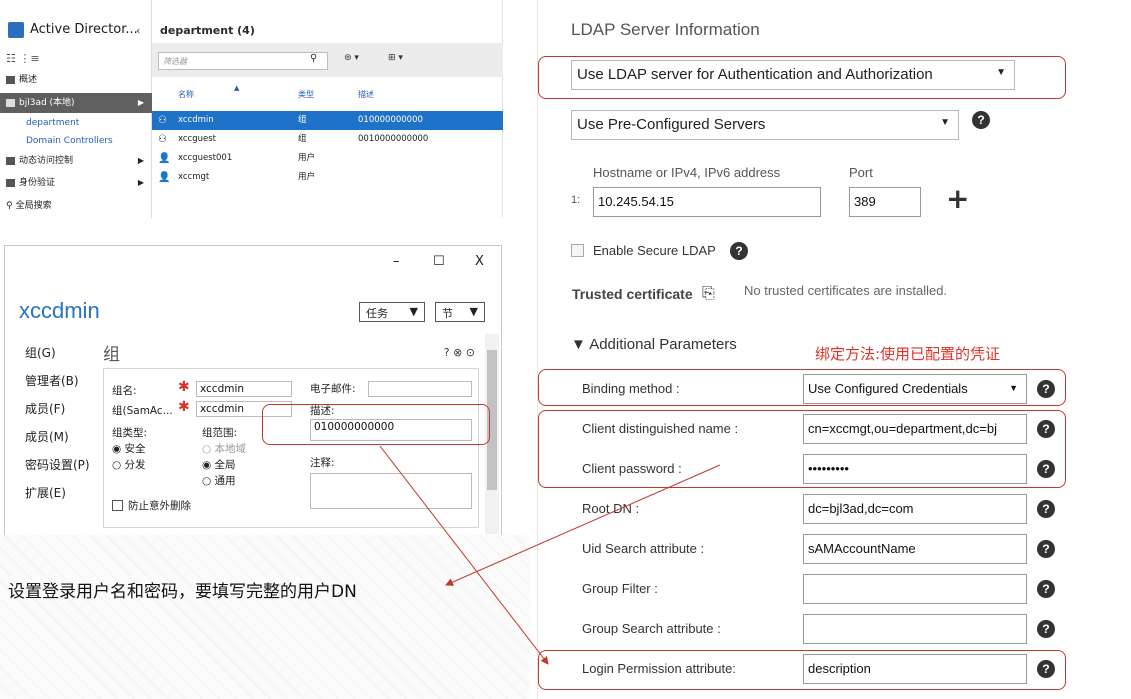  I want to click on table-row: ⚇ xccdmin 组 010000000000, so click(327, 120).